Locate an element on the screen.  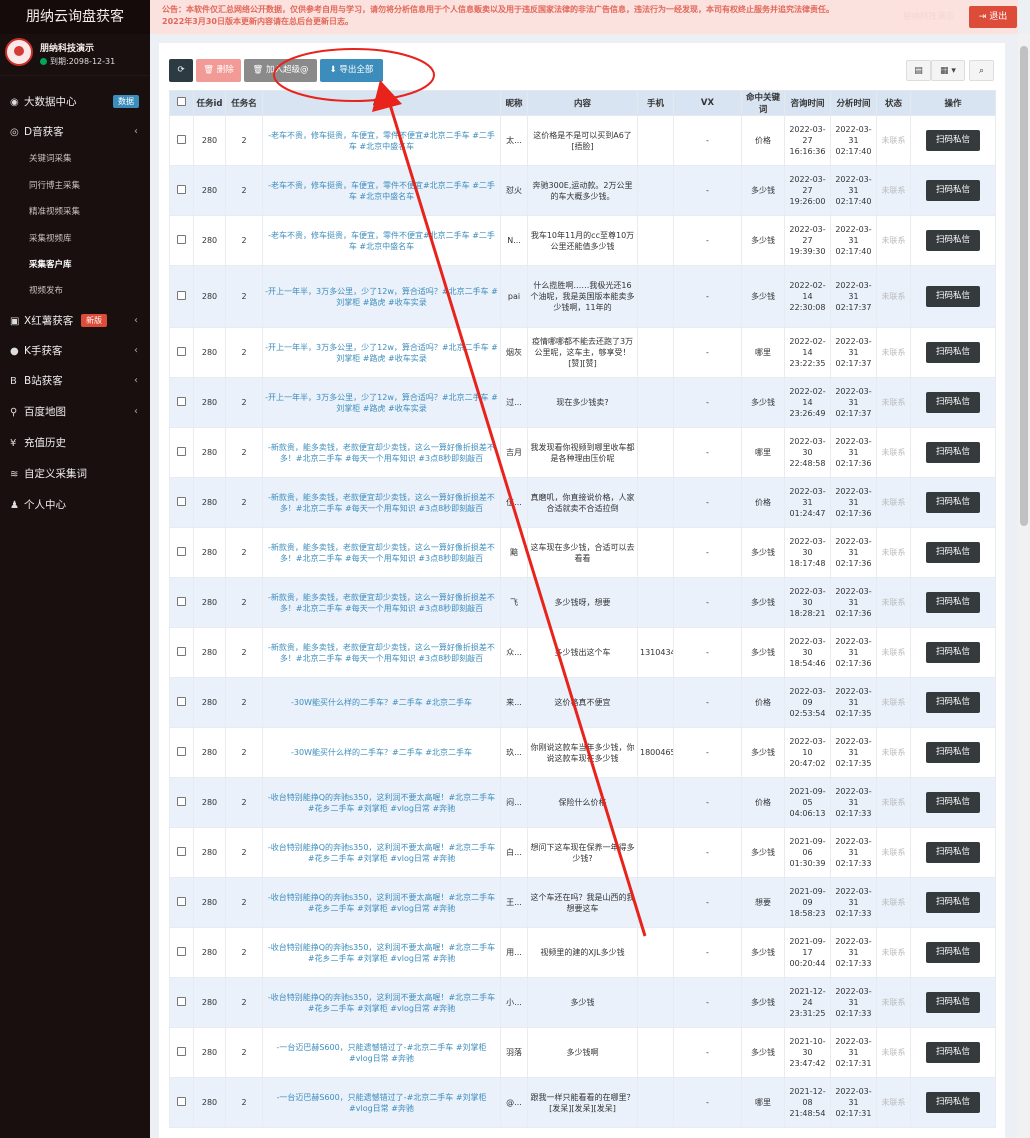
menu-douyin: ◎ D音获客 ‹ is located at coordinates (75, 132).